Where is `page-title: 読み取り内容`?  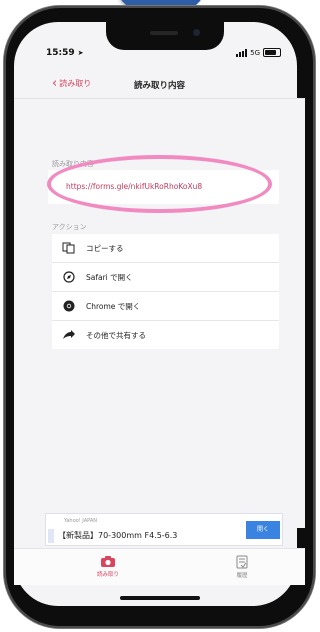 page-title: 読み取り内容 is located at coordinates (159, 86).